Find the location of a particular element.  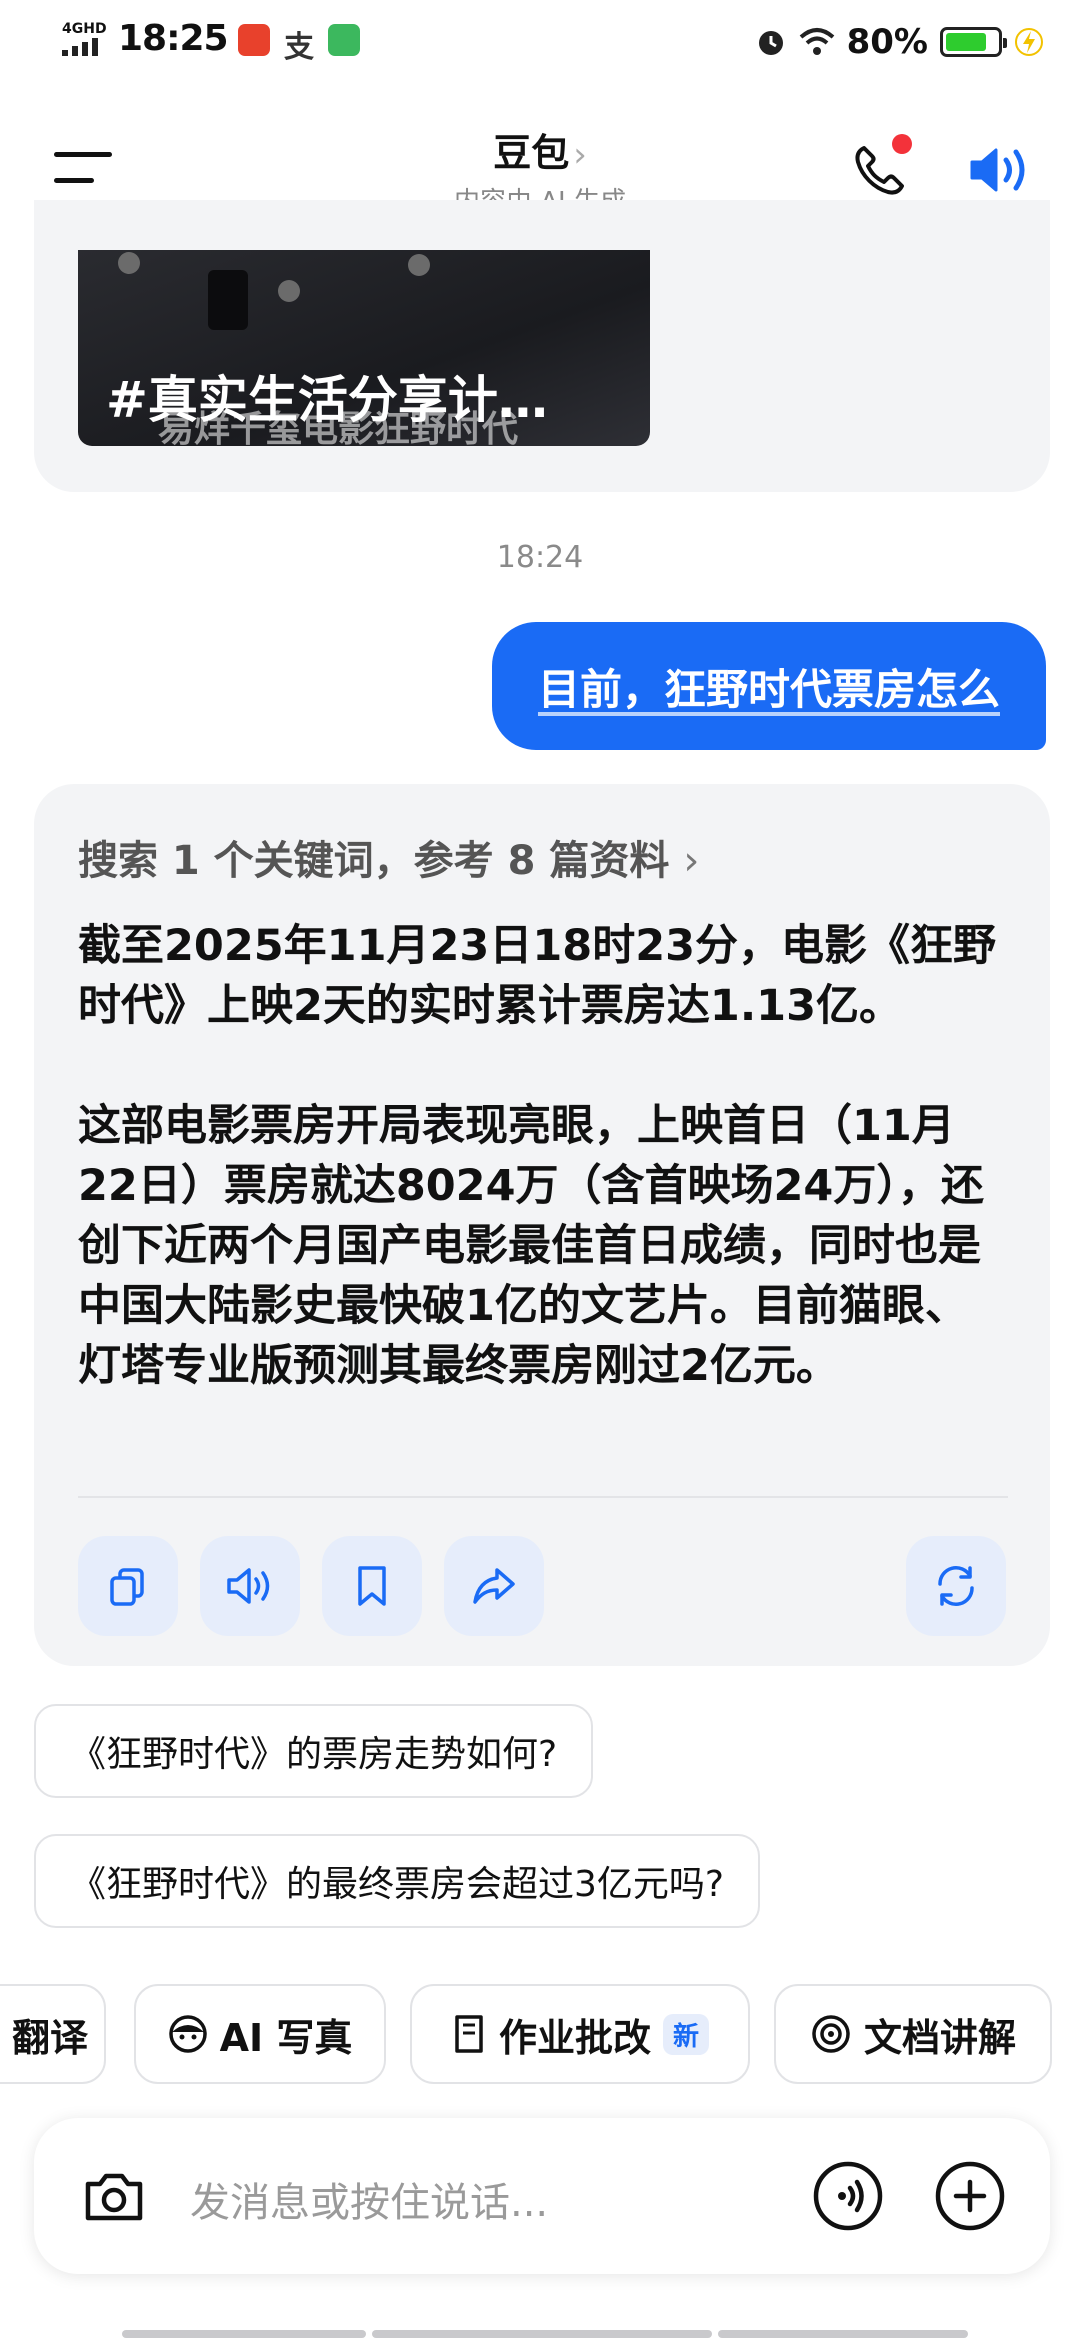

search-references-link: 搜索 1 个关键词，参考 8 篇资料 › is located at coordinates (388, 857).